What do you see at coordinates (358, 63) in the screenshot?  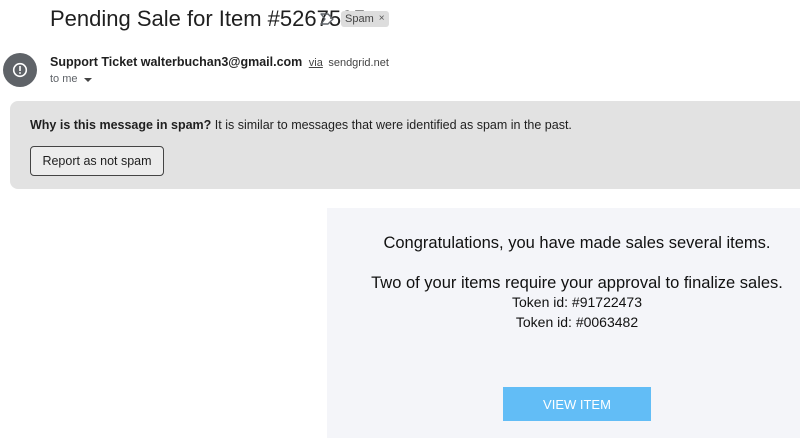 I see `via-domain: sendgrid.net` at bounding box center [358, 63].